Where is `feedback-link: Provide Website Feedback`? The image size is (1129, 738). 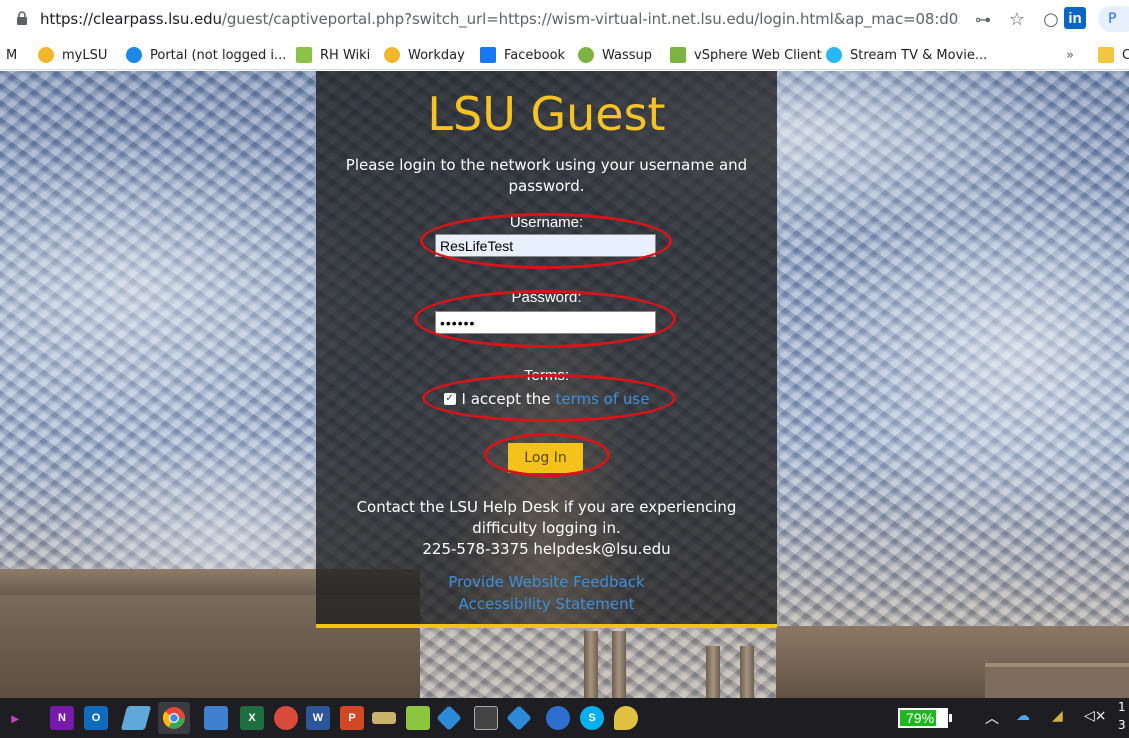 feedback-link: Provide Website Feedback is located at coordinates (546, 582).